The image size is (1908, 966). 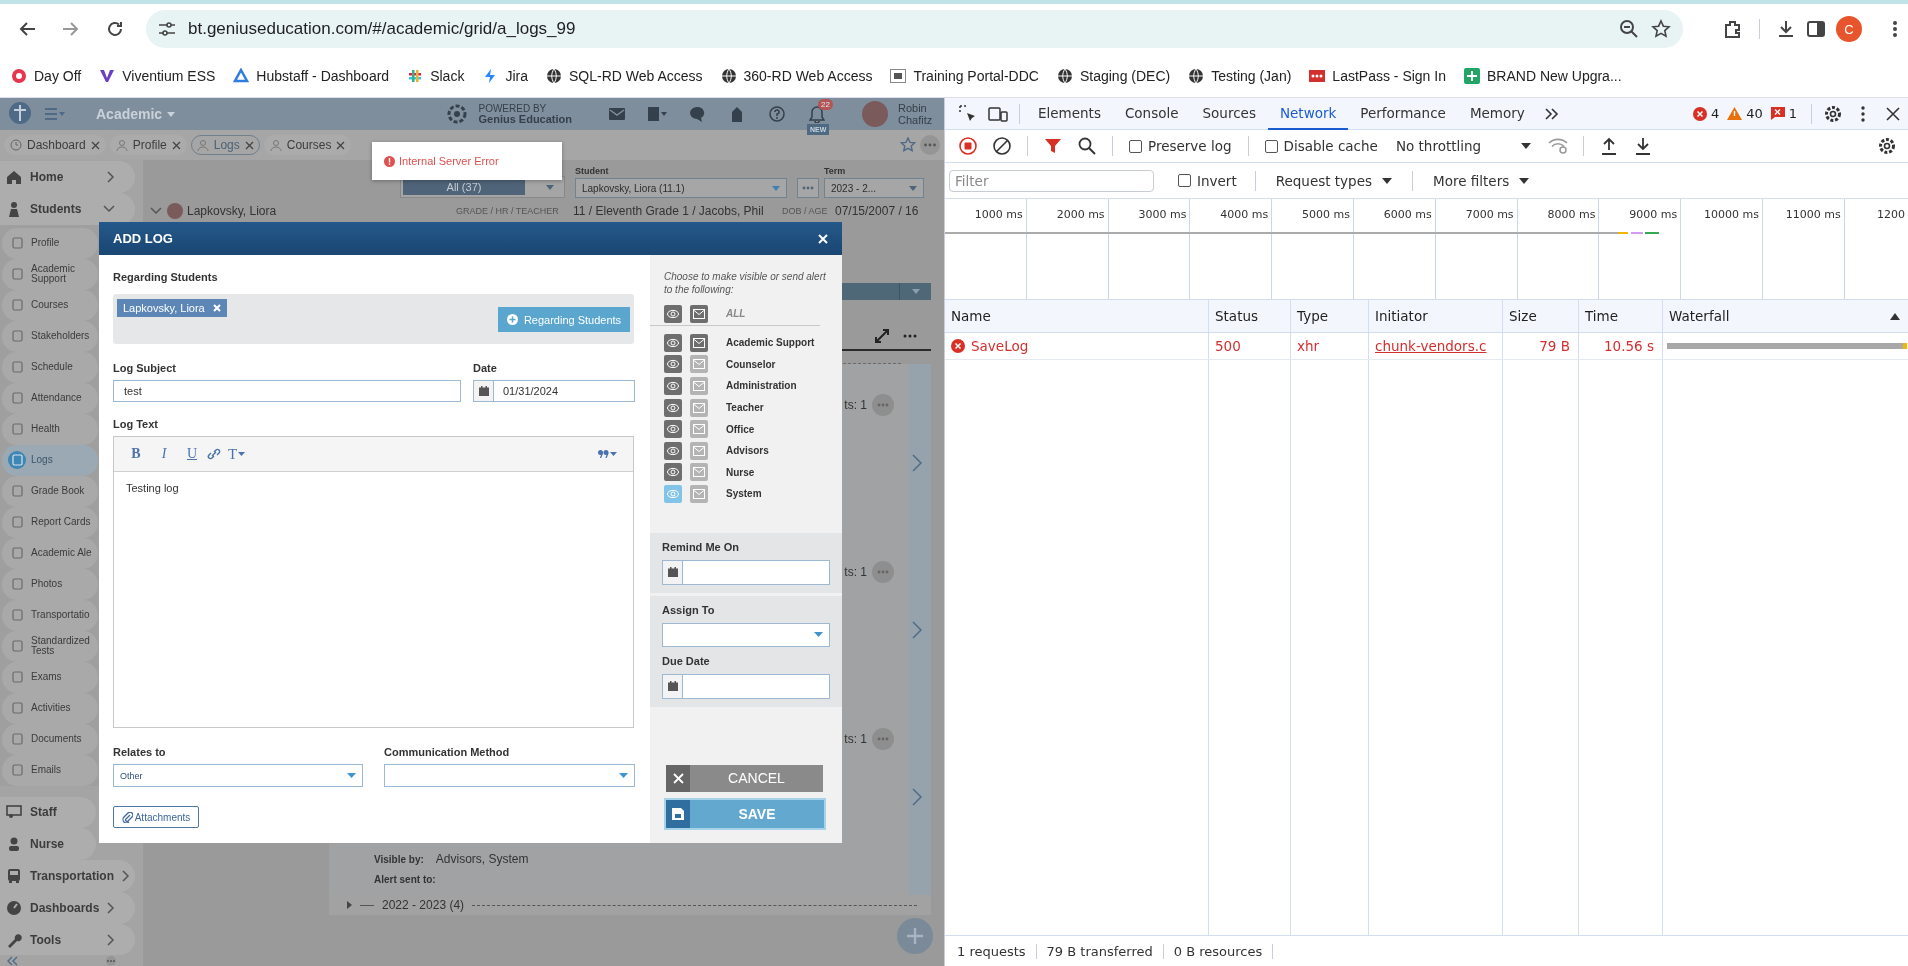 What do you see at coordinates (746, 572) in the screenshot?
I see `remind-date-input` at bounding box center [746, 572].